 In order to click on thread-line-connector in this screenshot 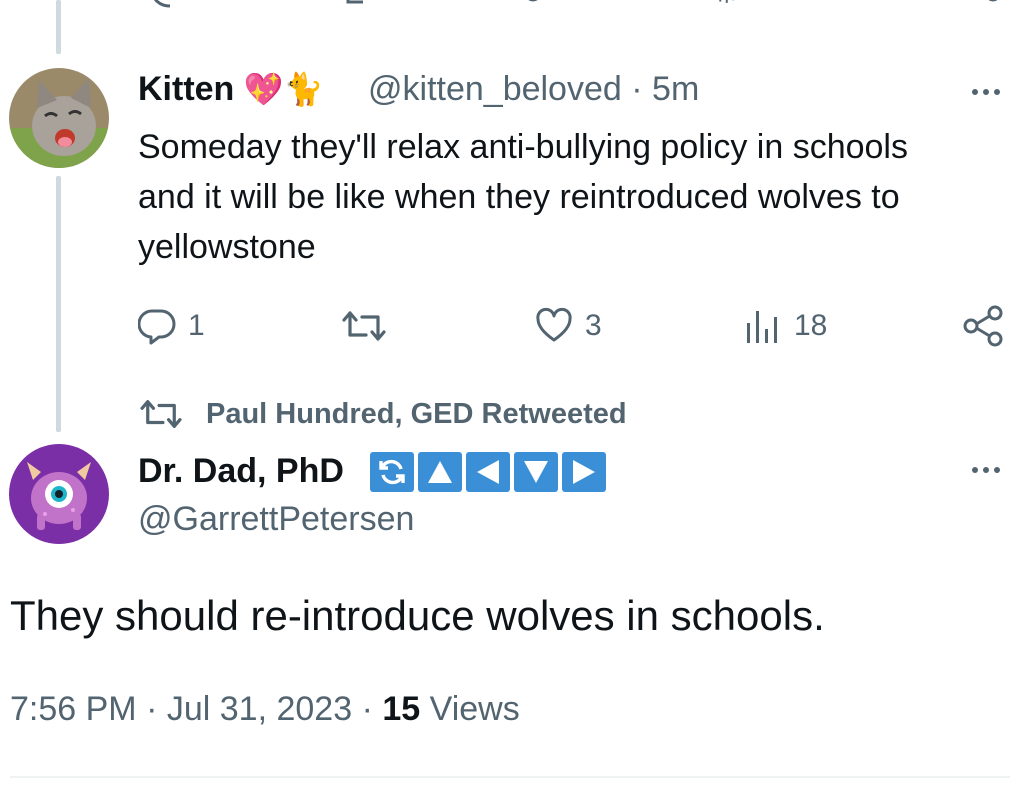, I will do `click(58, 304)`.